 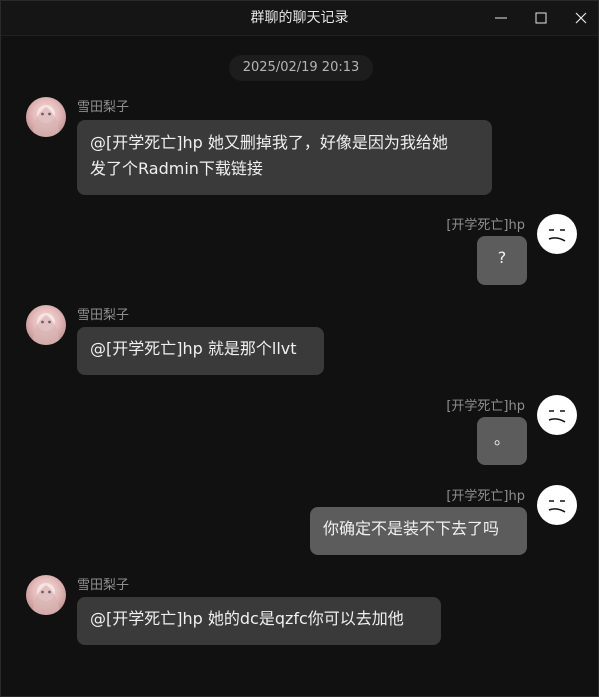 I want to click on date-separator: 2025/02/19 20:13, so click(x=301, y=68).